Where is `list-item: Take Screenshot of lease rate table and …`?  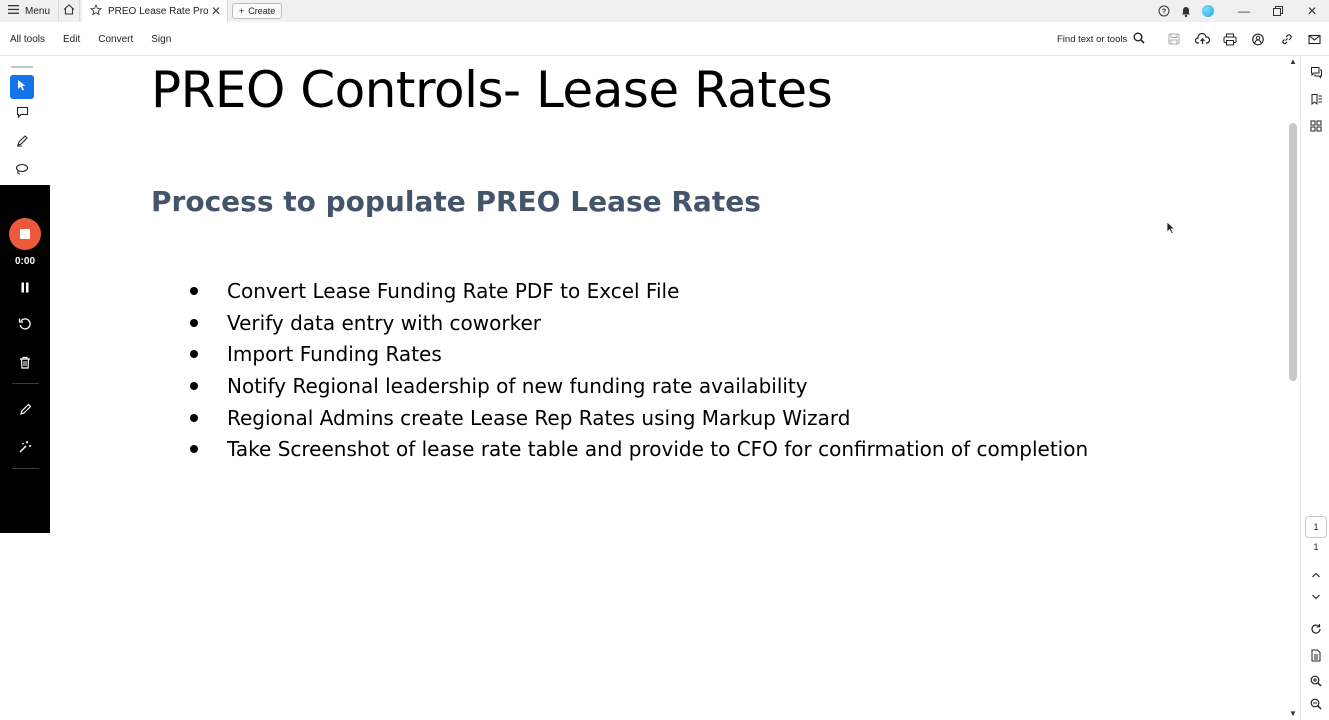
list-item: Take Screenshot of lease rate table and … is located at coordinates (639, 449).